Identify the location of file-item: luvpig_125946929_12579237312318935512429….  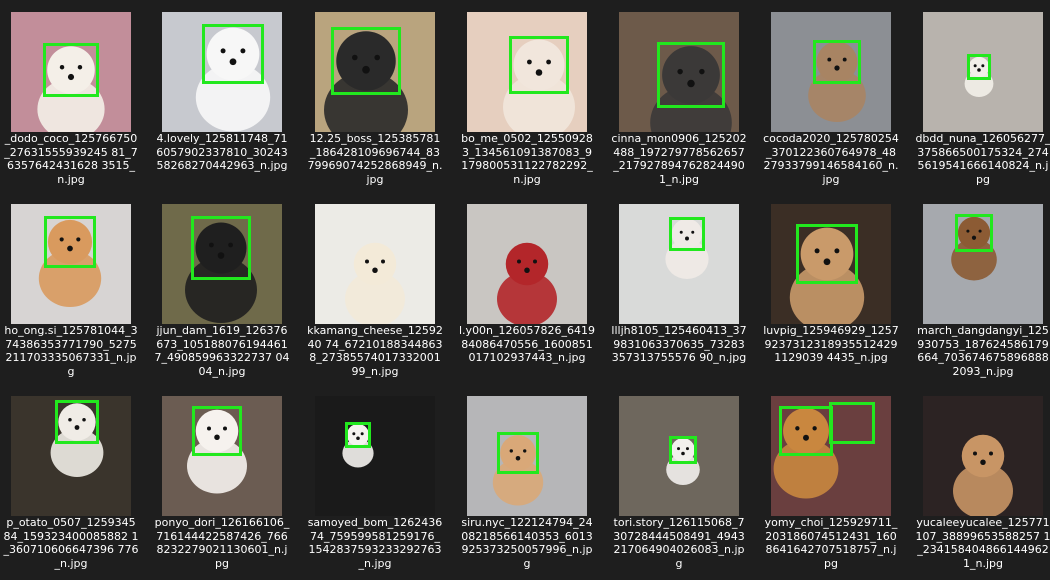
(836, 292).